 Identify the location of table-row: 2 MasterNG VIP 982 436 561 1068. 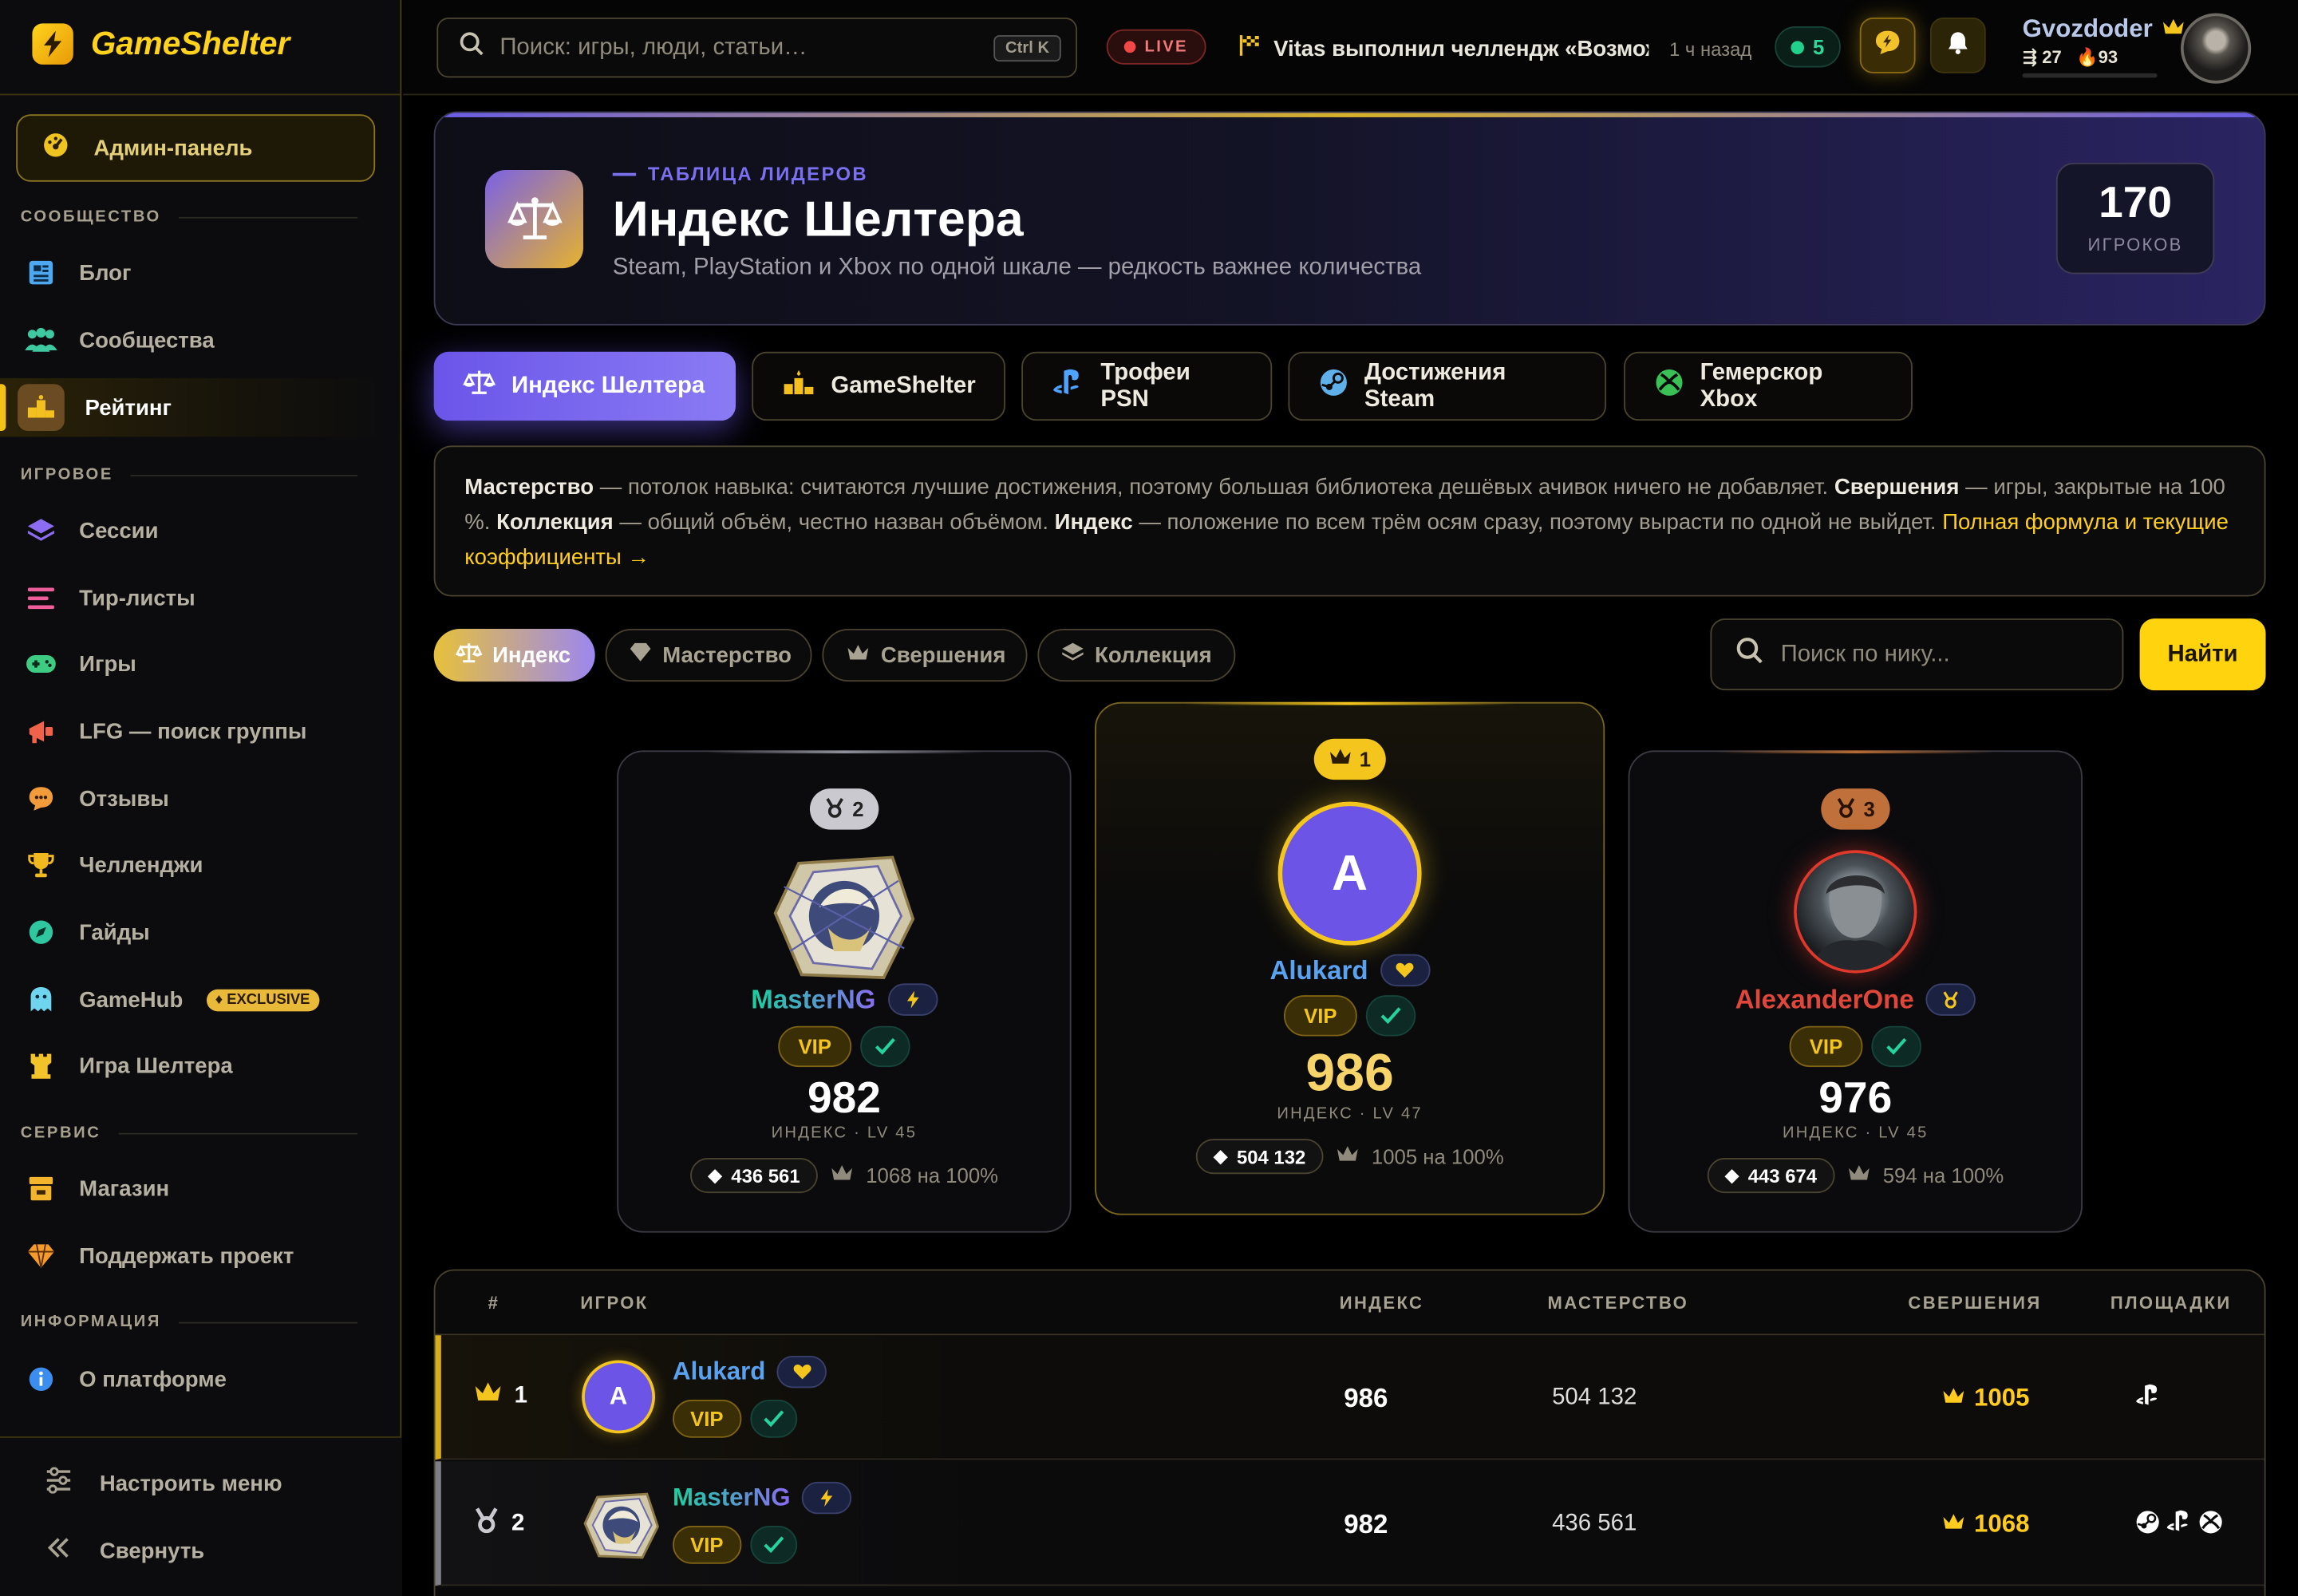
(1350, 1523).